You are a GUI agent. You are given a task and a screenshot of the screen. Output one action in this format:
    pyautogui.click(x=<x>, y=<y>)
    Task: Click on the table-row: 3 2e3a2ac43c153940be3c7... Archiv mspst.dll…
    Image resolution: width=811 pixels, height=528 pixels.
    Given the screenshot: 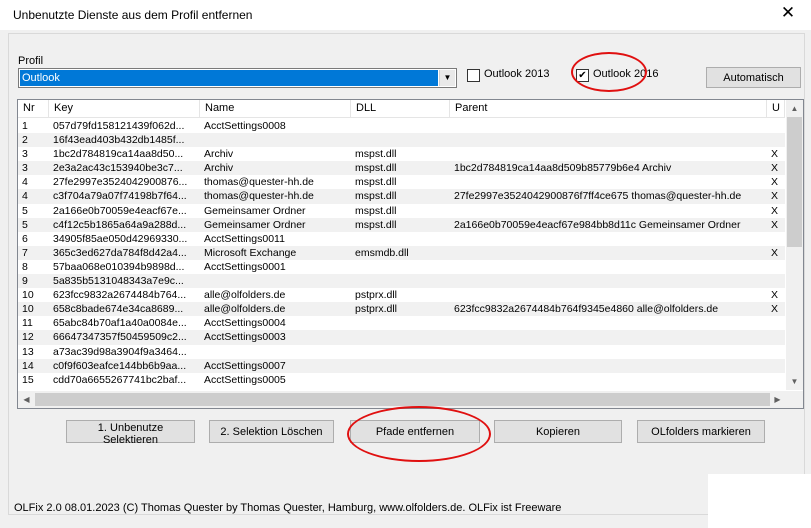 What is the action you would take?
    pyautogui.click(x=401, y=168)
    